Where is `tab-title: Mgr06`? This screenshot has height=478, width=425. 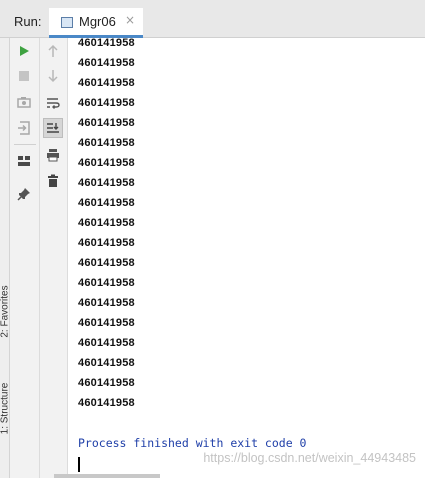
tab-title: Mgr06 is located at coordinates (97, 21).